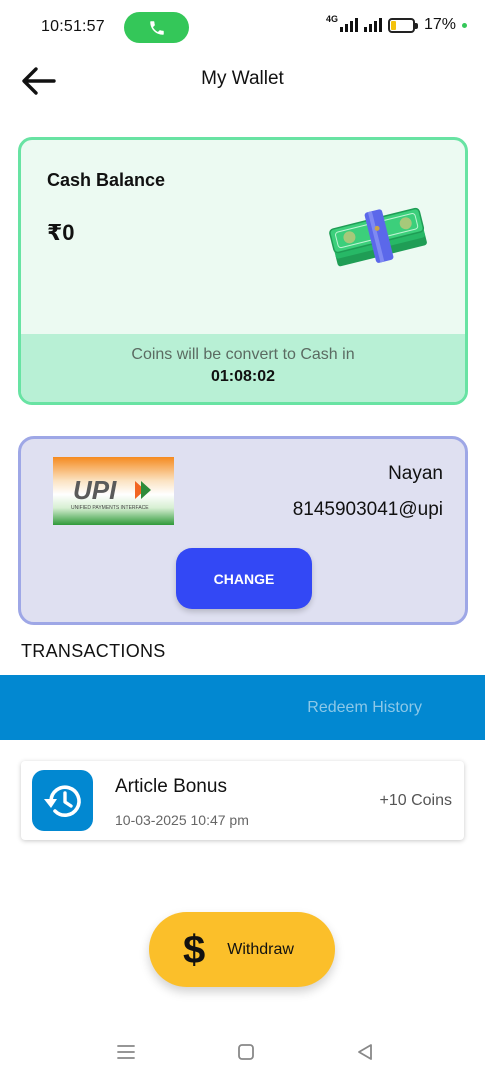  What do you see at coordinates (243, 376) in the screenshot?
I see `convert-timer: 01:08:02` at bounding box center [243, 376].